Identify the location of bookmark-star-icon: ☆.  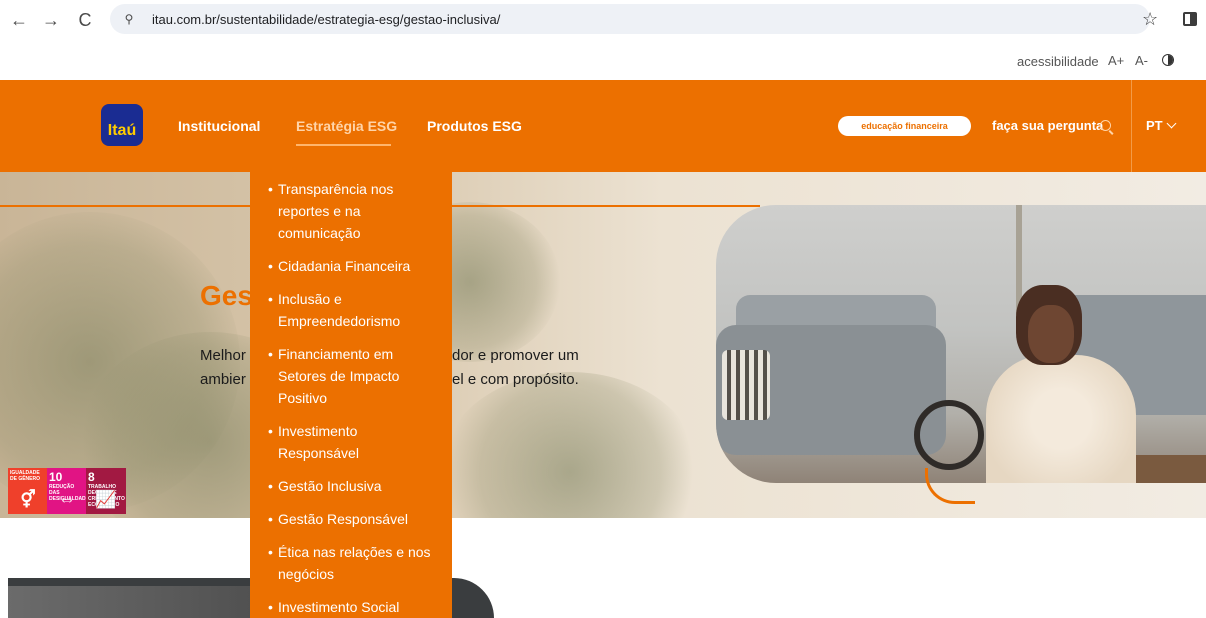
(1150, 19).